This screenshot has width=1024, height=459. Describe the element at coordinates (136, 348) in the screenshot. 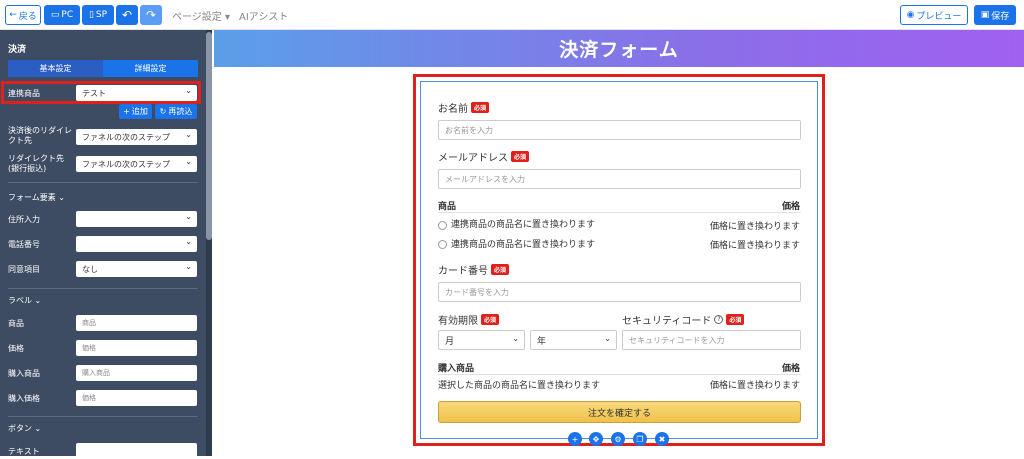

I see `label-price-input: 価格` at that location.